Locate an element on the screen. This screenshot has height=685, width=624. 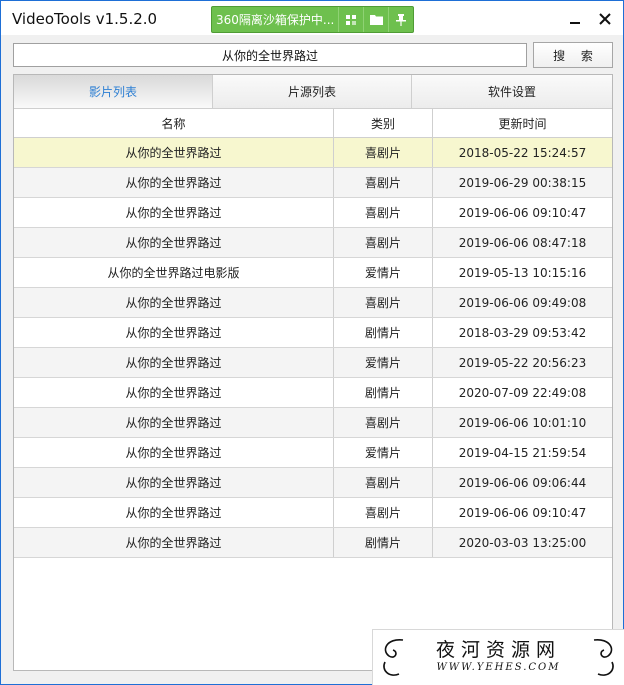
cell-time: 2019-06-06 09:49:08 is located at coordinates (522, 302).